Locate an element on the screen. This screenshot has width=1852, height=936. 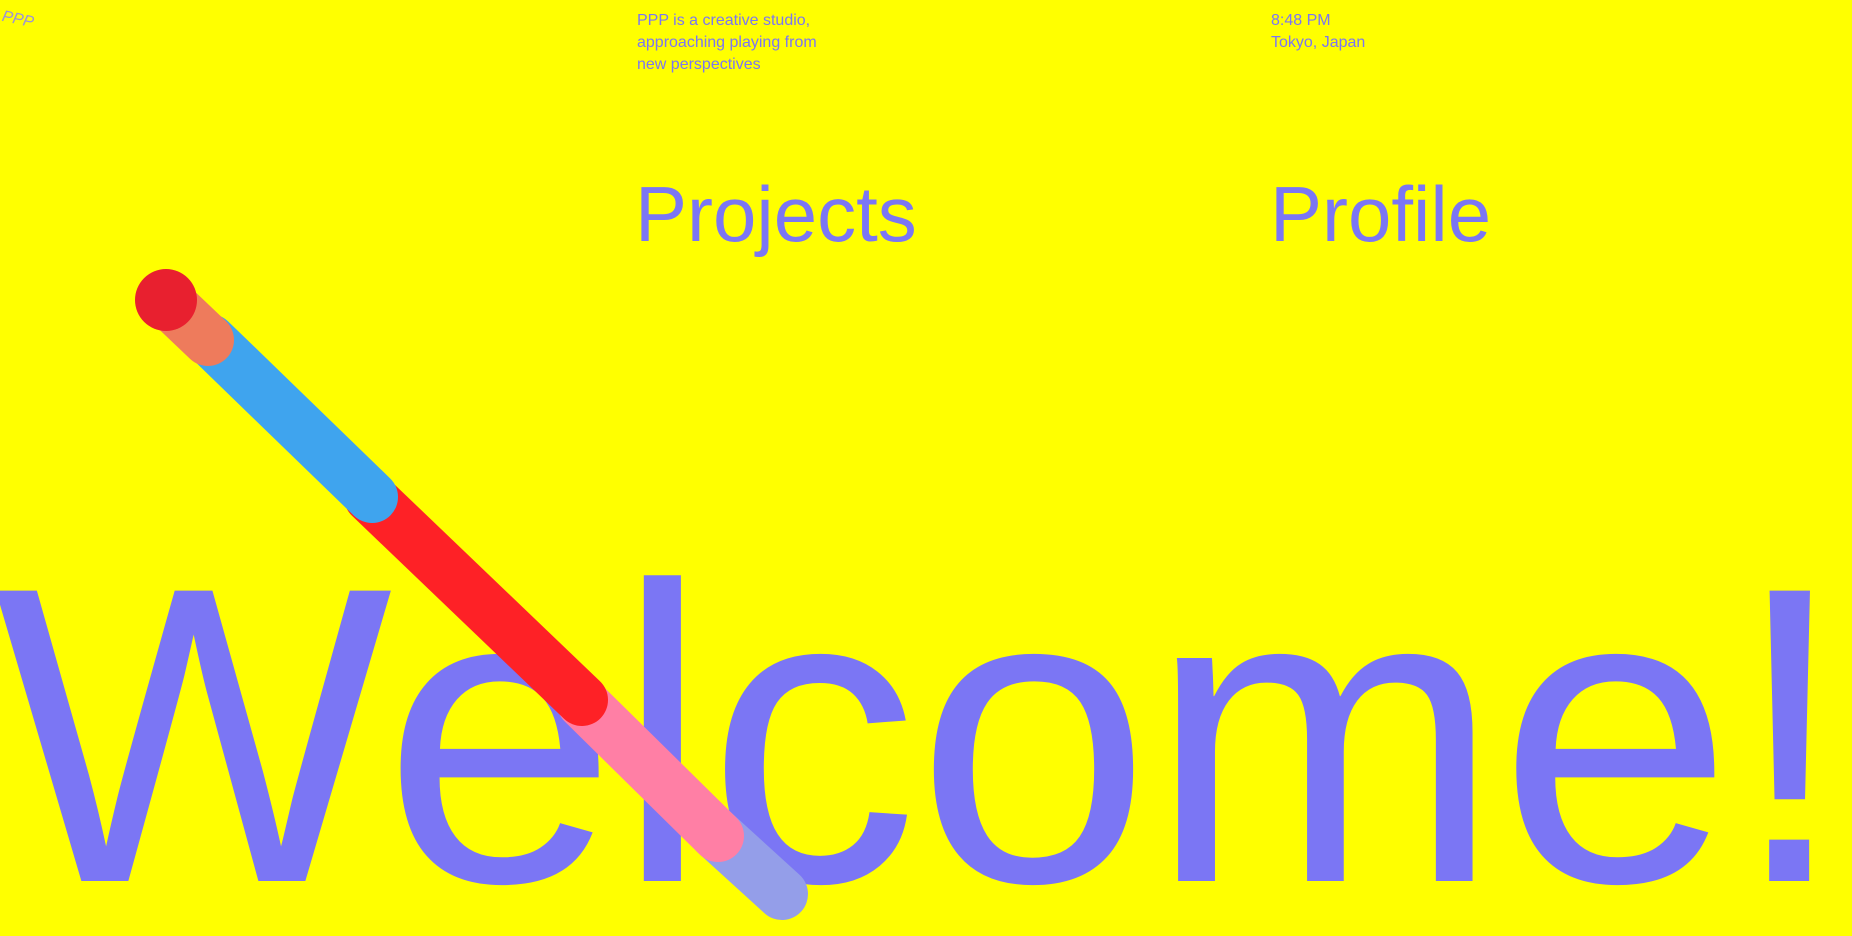
stick-segment-coral is located at coordinates (187, 320).